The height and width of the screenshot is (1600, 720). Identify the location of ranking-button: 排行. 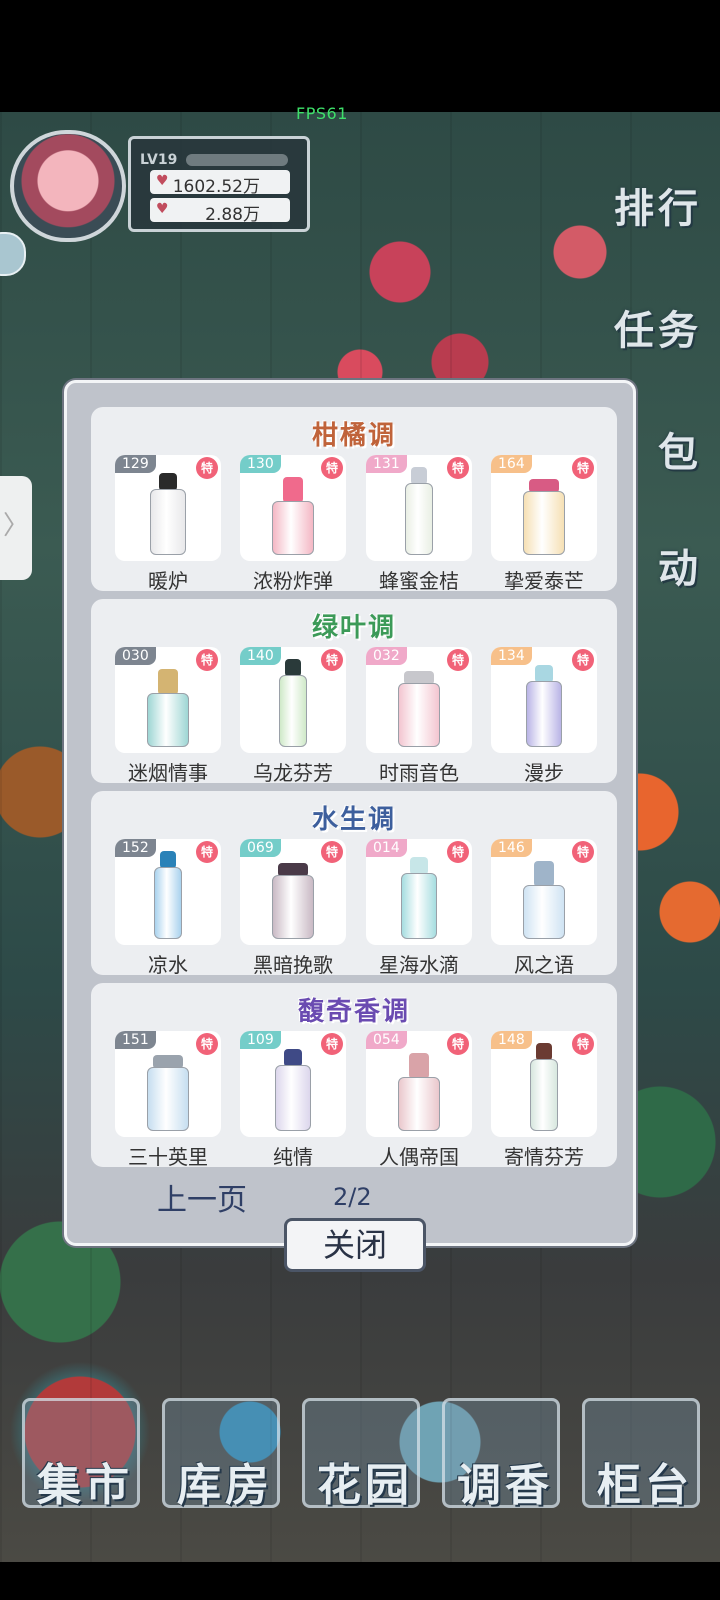
(658, 205).